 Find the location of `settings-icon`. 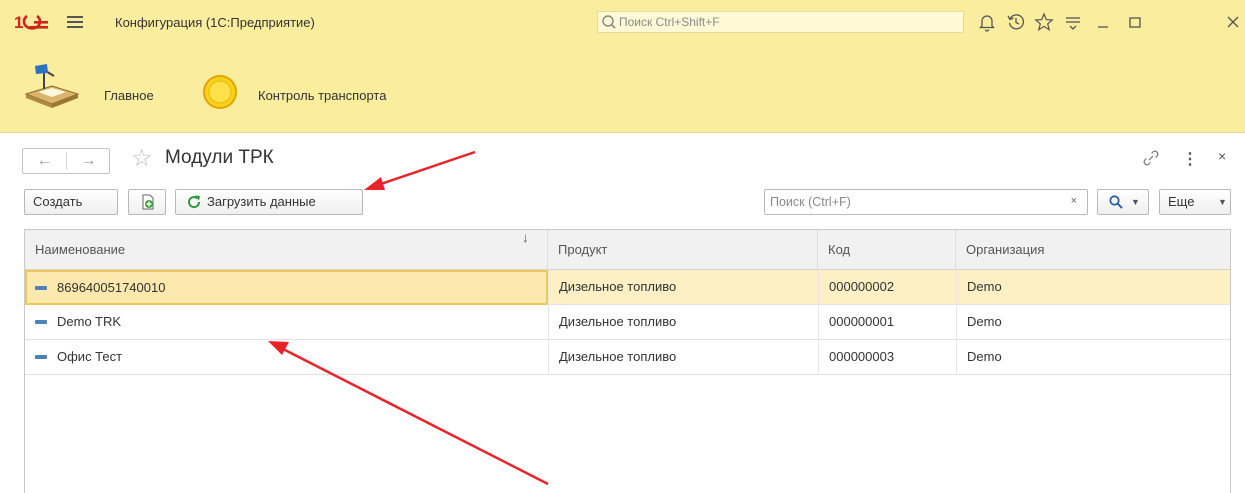

settings-icon is located at coordinates (1073, 22).